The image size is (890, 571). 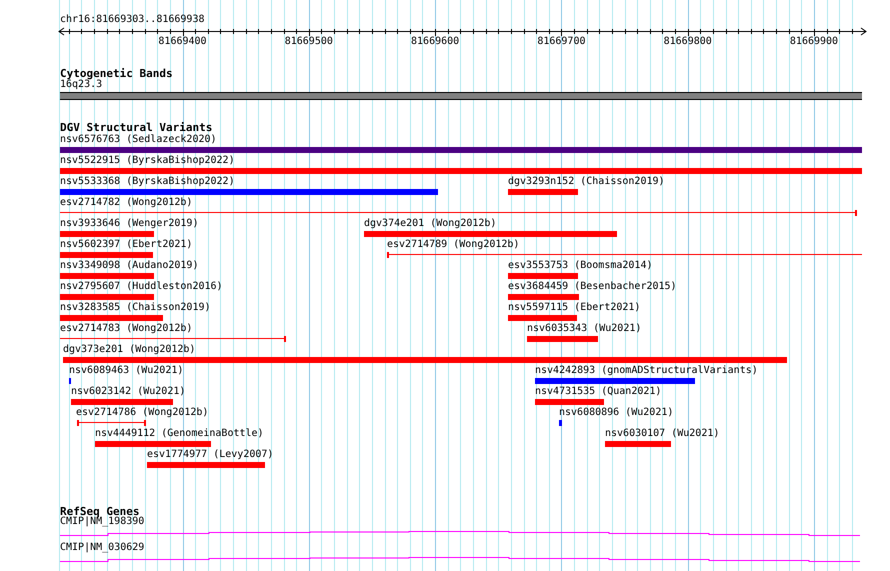 I want to click on variant-label: nsv3933646 (Wenger2019), so click(x=129, y=224).